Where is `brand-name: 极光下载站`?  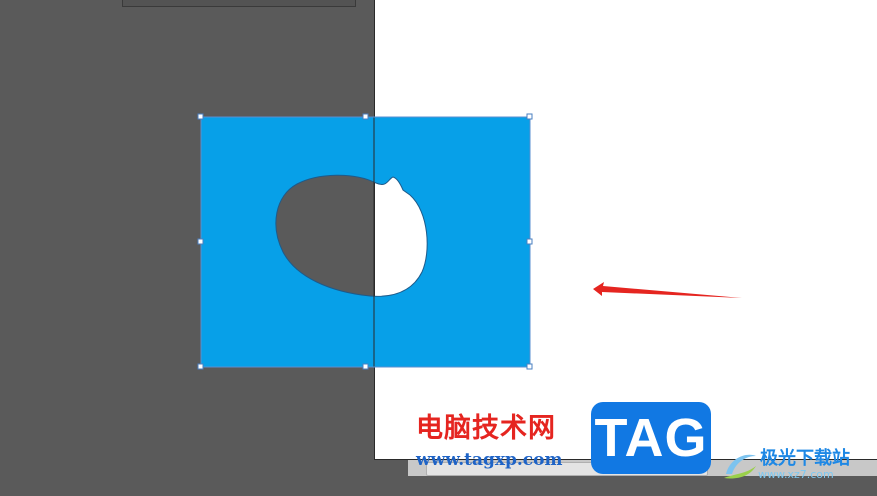 brand-name: 极光下载站 is located at coordinates (805, 458).